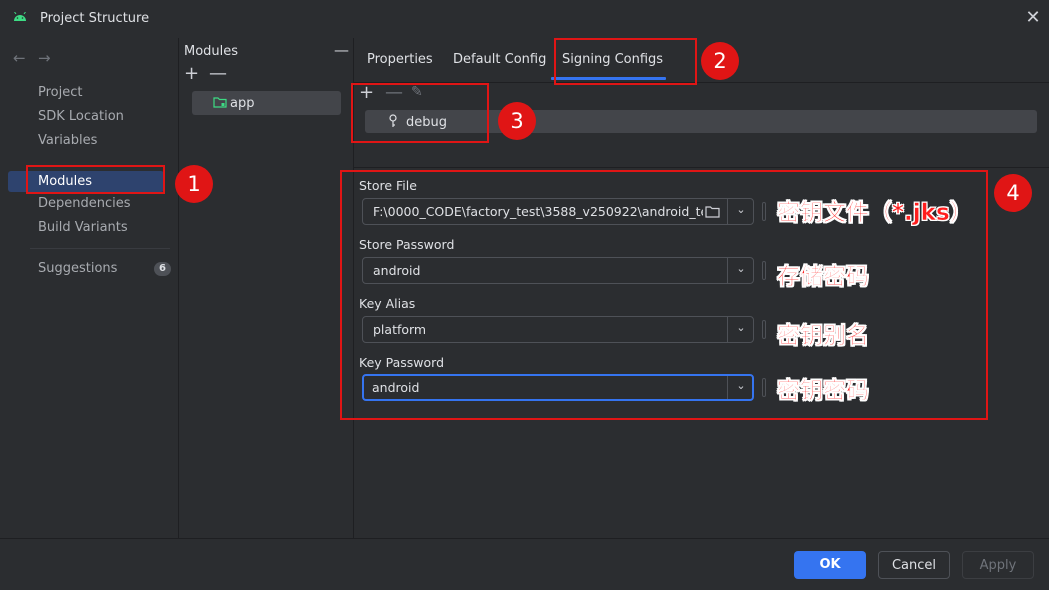  I want to click on window-title: Project Structure, so click(95, 18).